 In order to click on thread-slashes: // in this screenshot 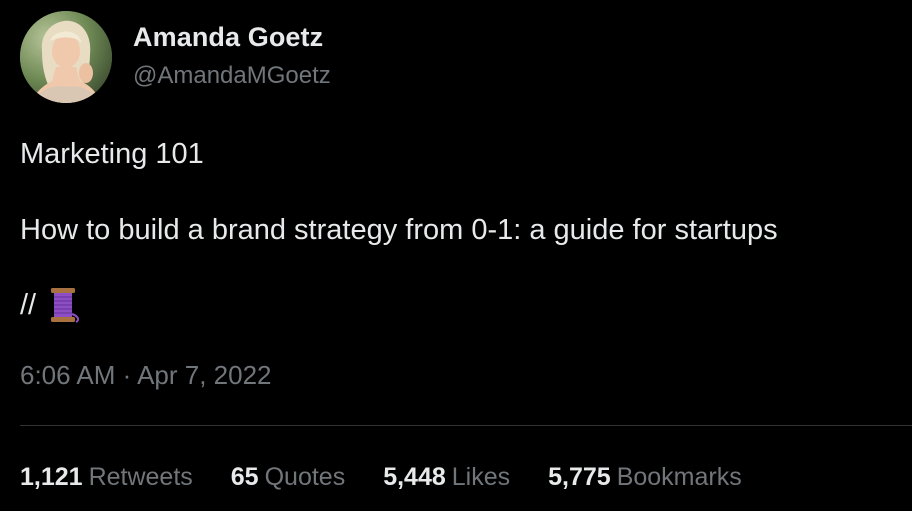, I will do `click(28, 305)`.